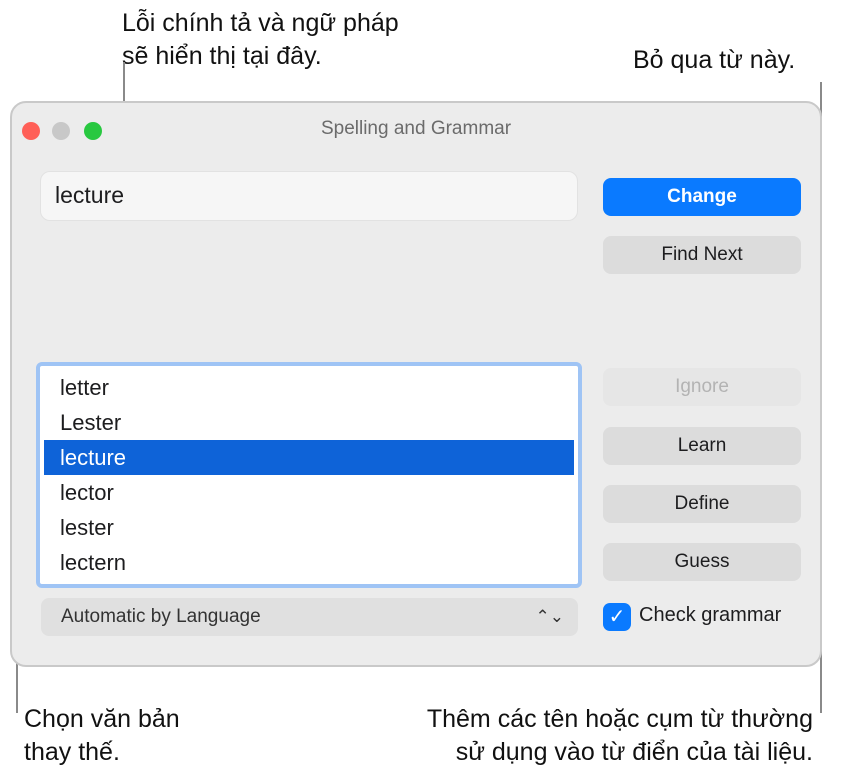 Image resolution: width=843 pixels, height=771 pixels. Describe the element at coordinates (550, 616) in the screenshot. I see `chevron-updown-icon: ⌃⌄` at that location.